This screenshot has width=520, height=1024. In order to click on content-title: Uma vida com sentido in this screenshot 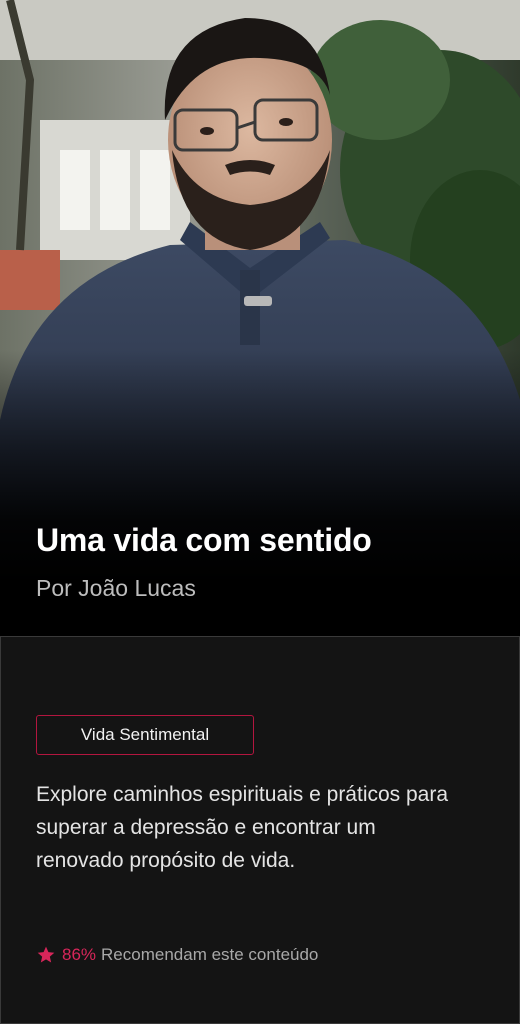, I will do `click(204, 540)`.